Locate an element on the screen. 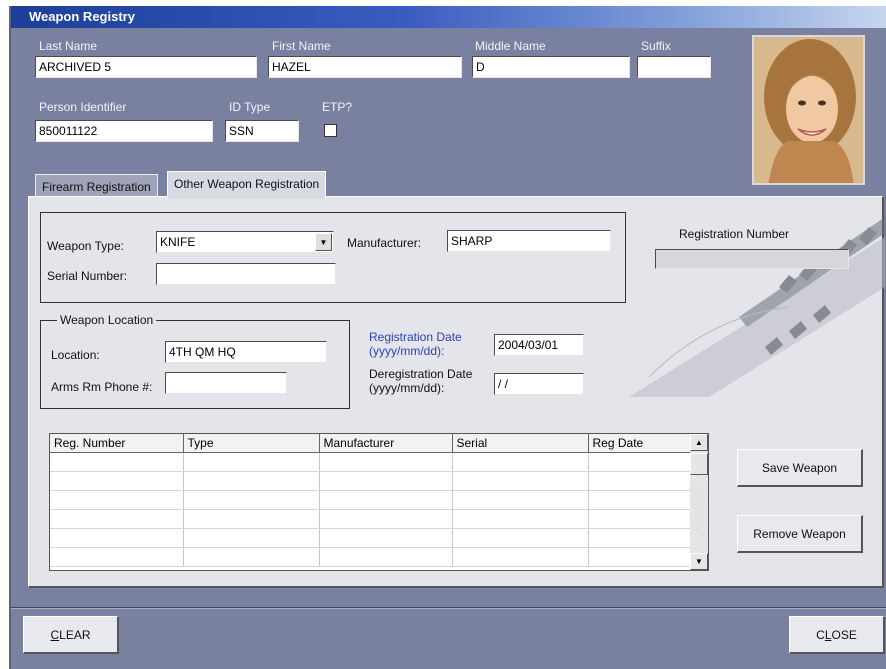 This screenshot has height=669, width=886. close-button-hotkey: L is located at coordinates (828, 634).